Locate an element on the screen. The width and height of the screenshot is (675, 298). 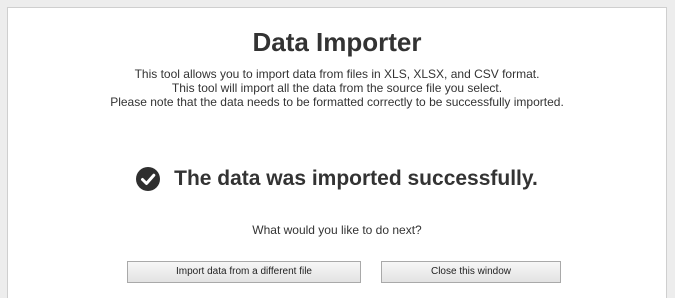
success-status: The data was imported successfully. is located at coordinates (337, 179).